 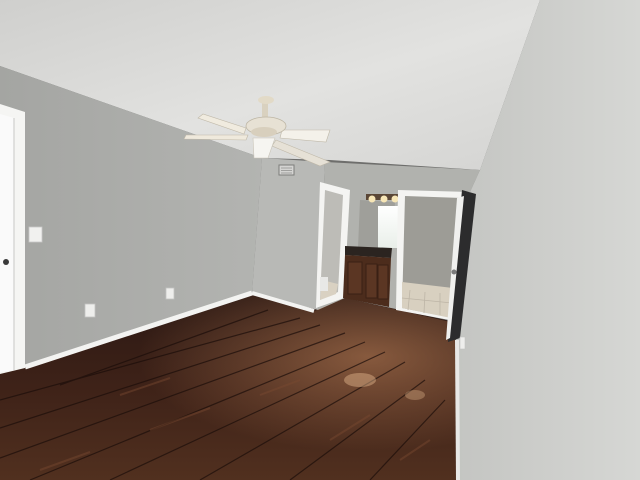 What do you see at coordinates (6, 262) in the screenshot?
I see `door-knob` at bounding box center [6, 262].